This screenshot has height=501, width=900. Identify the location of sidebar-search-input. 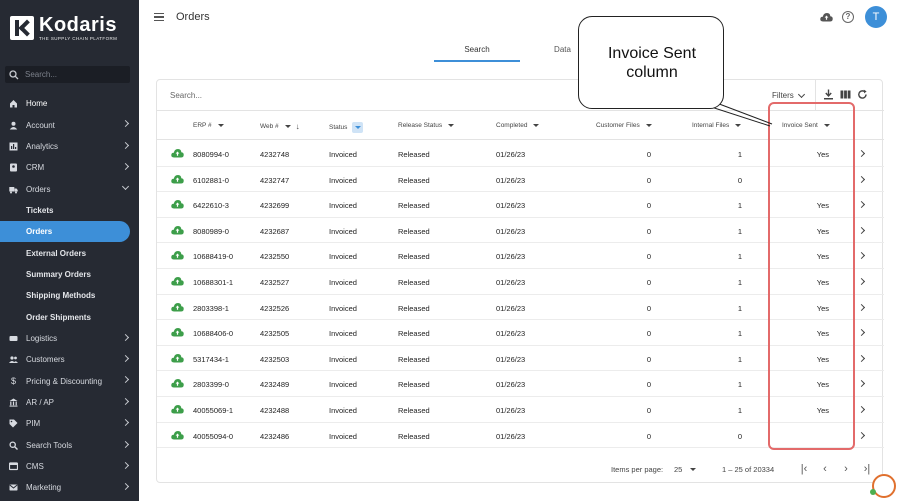
(72, 74).